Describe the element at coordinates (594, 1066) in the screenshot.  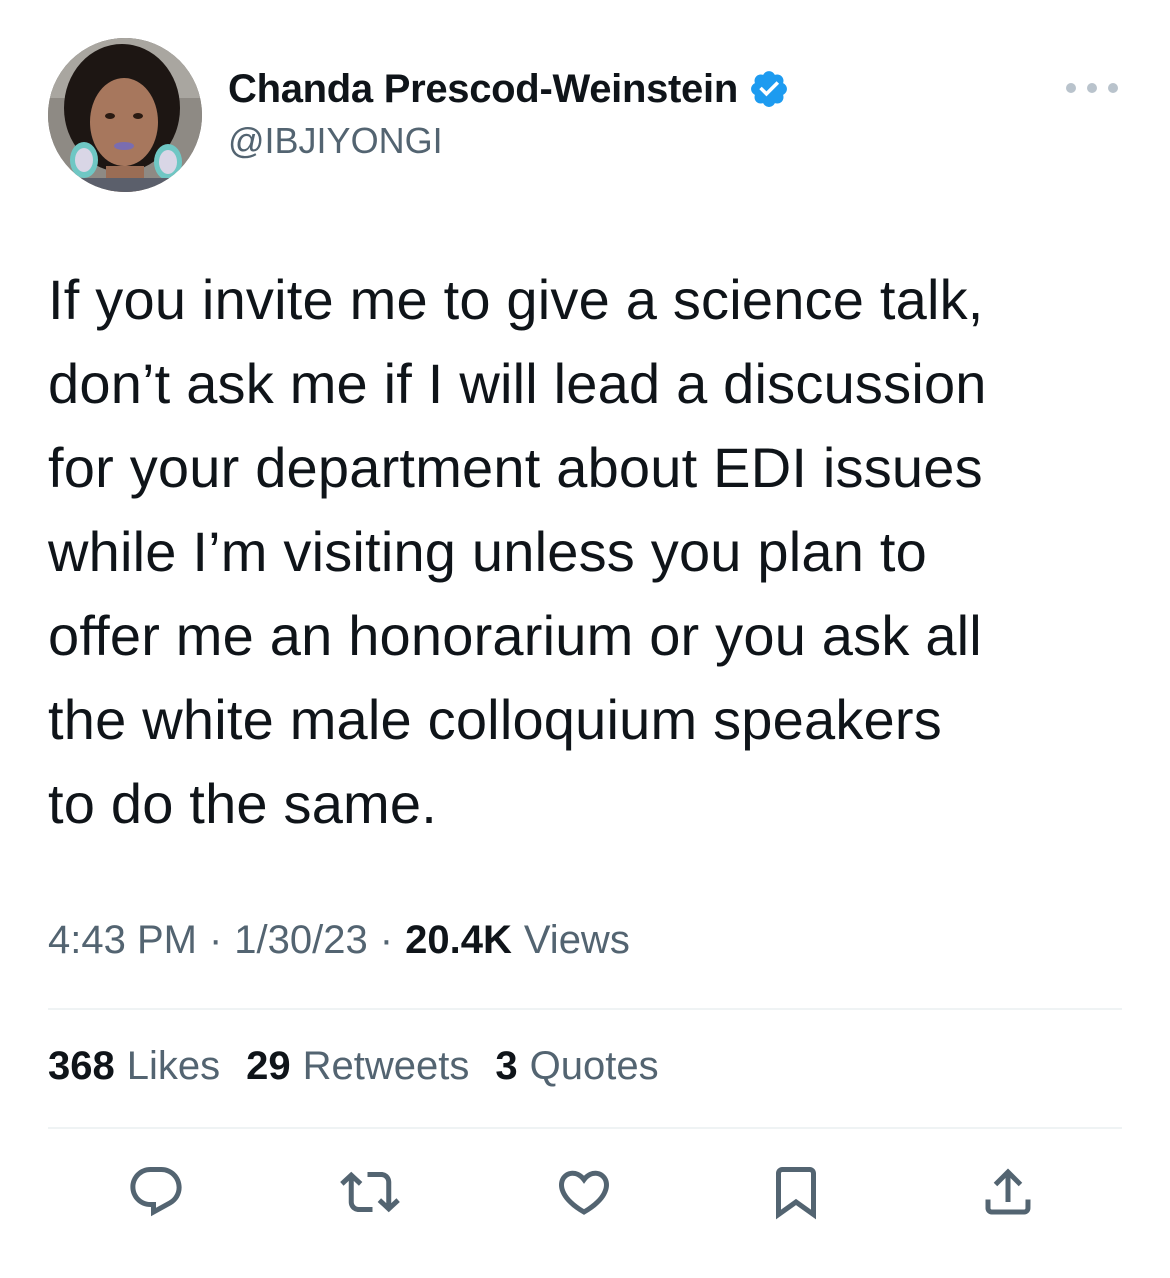
I see `quotes-label: Quotes` at that location.